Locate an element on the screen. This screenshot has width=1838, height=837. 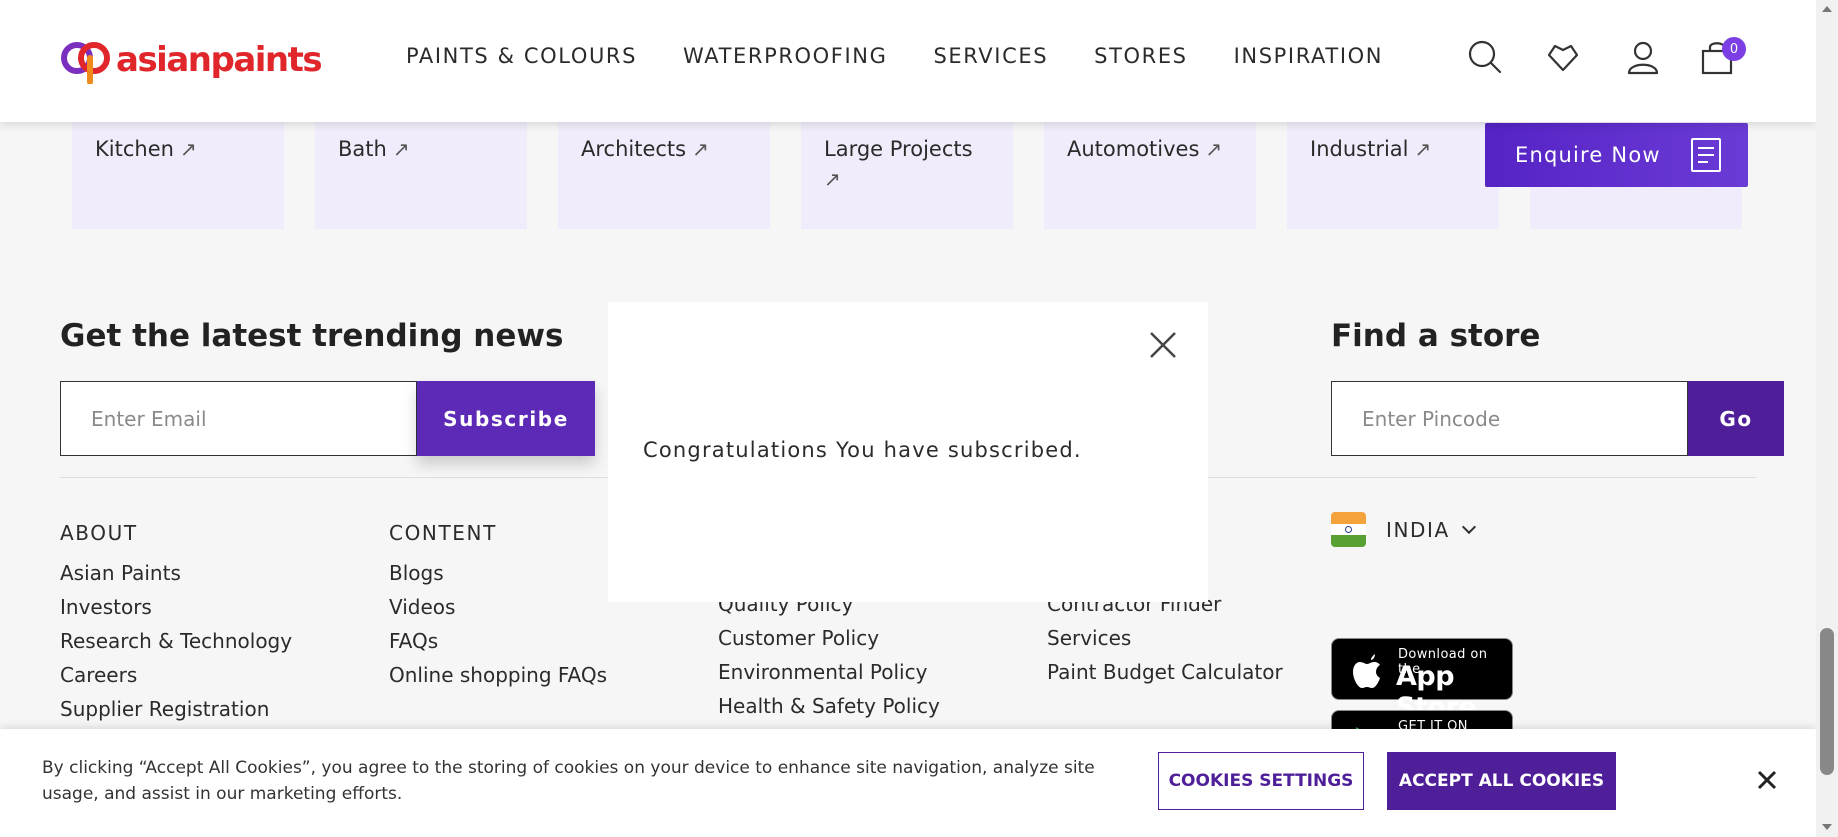
tile-large-projects: Large Projects ↗ is located at coordinates (907, 175).